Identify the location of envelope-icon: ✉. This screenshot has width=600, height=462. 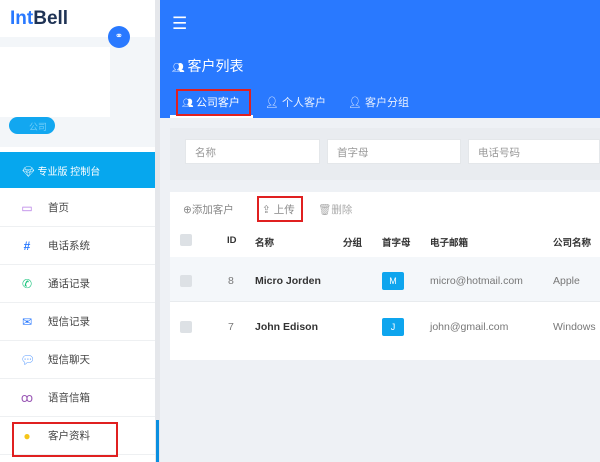
(27, 321).